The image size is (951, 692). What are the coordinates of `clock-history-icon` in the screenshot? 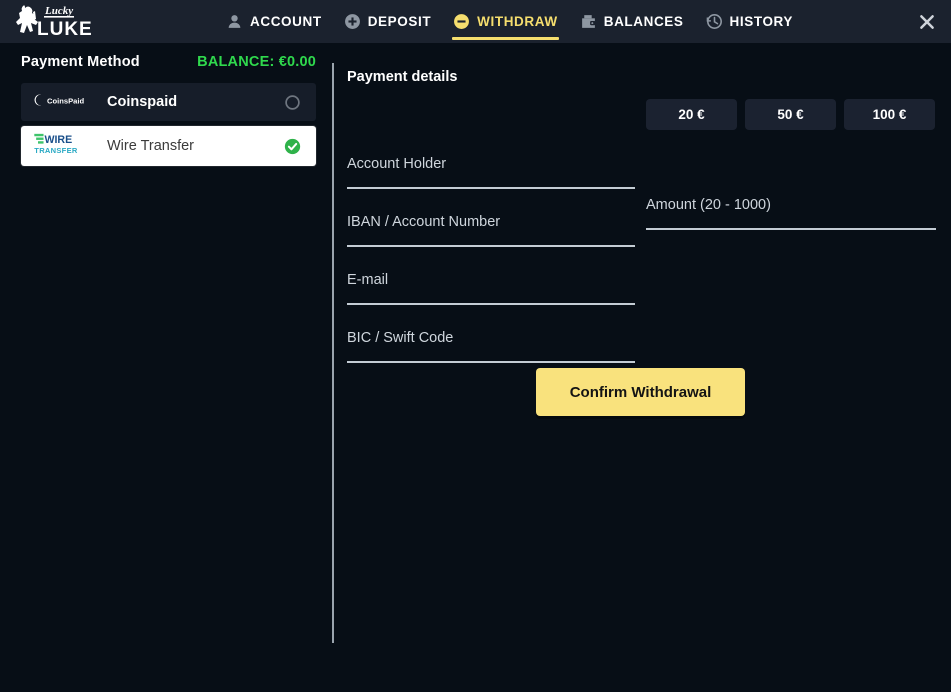 It's located at (714, 21).